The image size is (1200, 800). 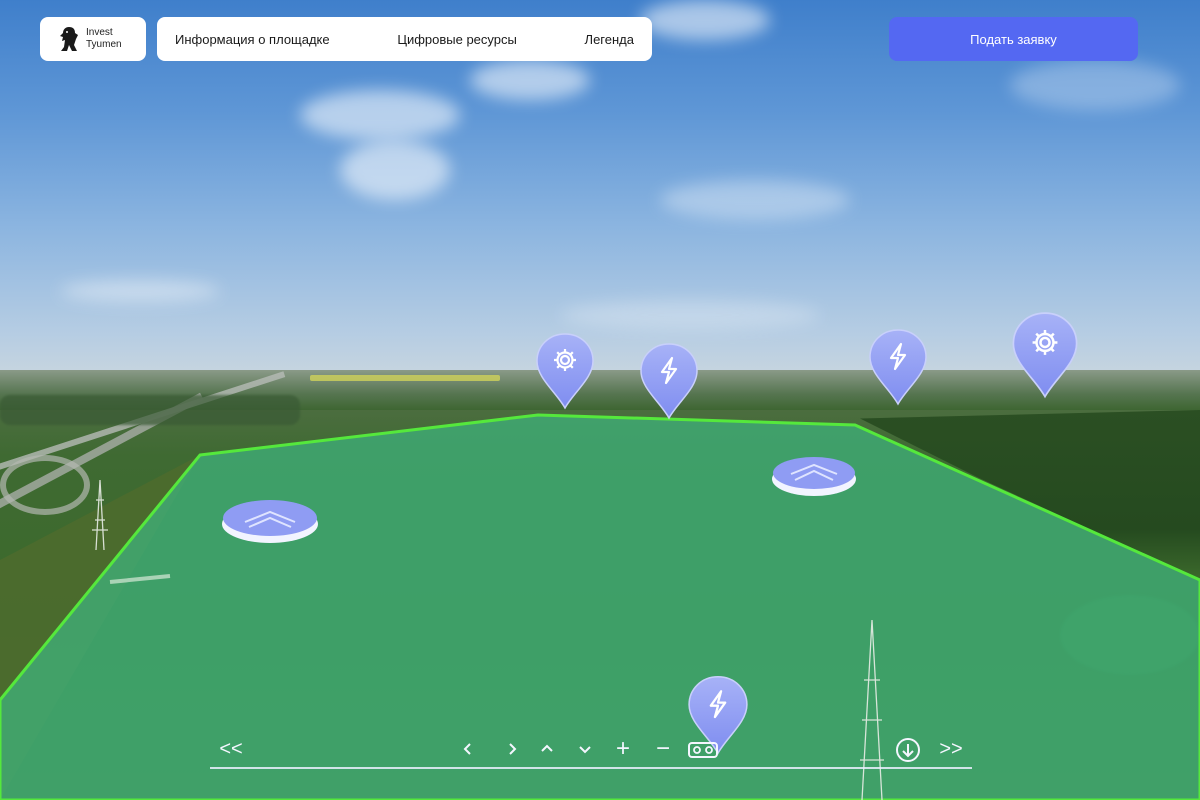 I want to click on tilt-up-button, so click(x=547, y=749).